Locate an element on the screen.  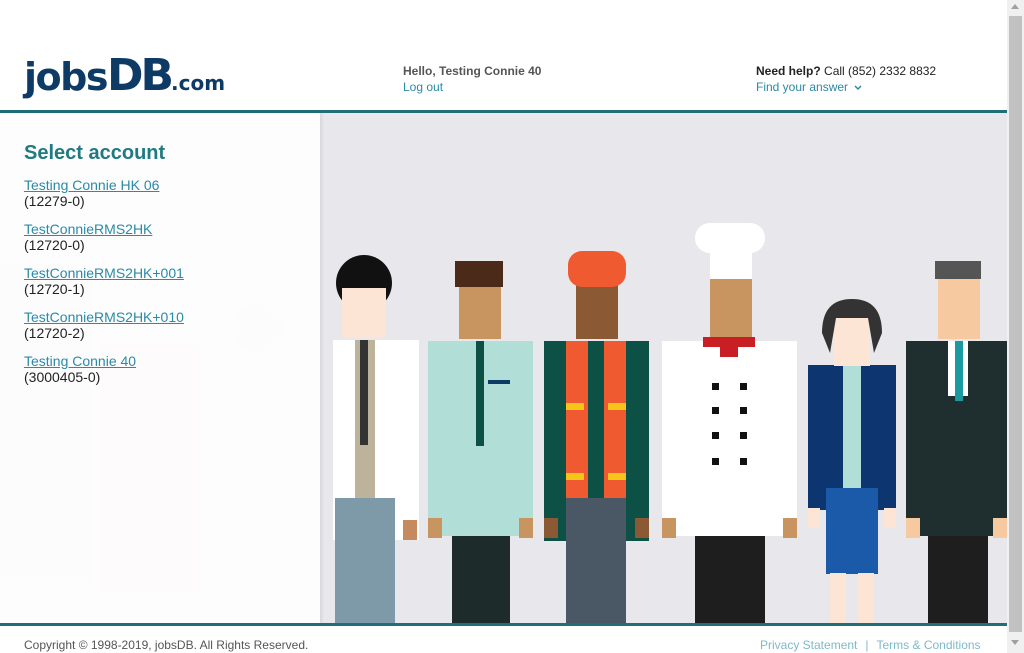
help-label: Need help? is located at coordinates (788, 71).